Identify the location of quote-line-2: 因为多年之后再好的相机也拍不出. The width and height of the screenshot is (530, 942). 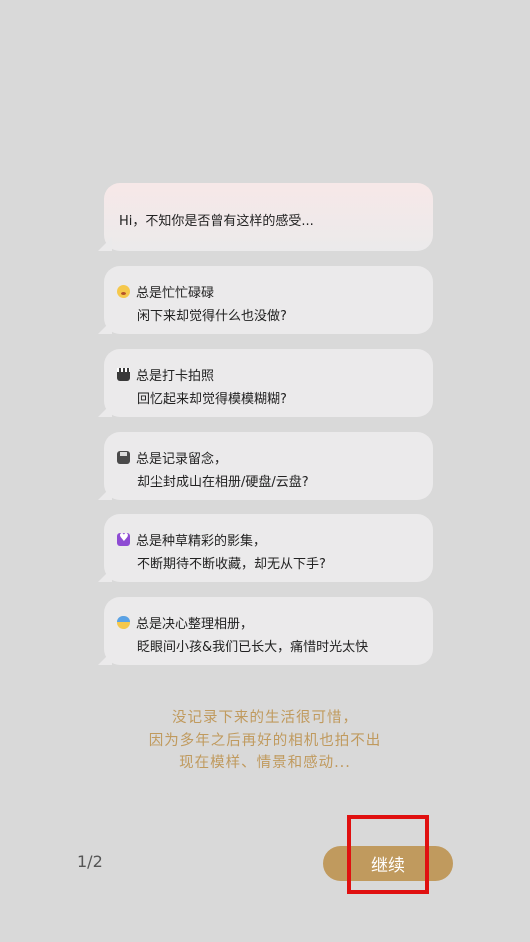
(265, 741).